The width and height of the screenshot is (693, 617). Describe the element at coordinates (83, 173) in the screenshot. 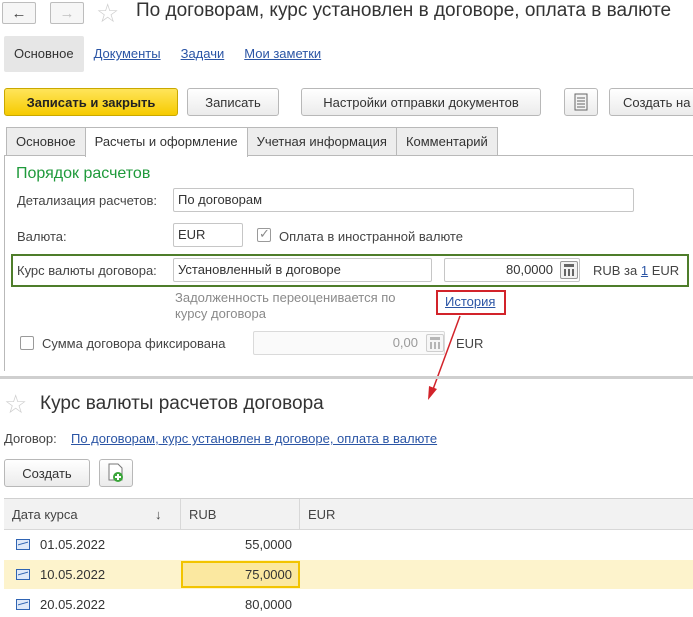

I see `group-title: Порядок расчетов` at that location.